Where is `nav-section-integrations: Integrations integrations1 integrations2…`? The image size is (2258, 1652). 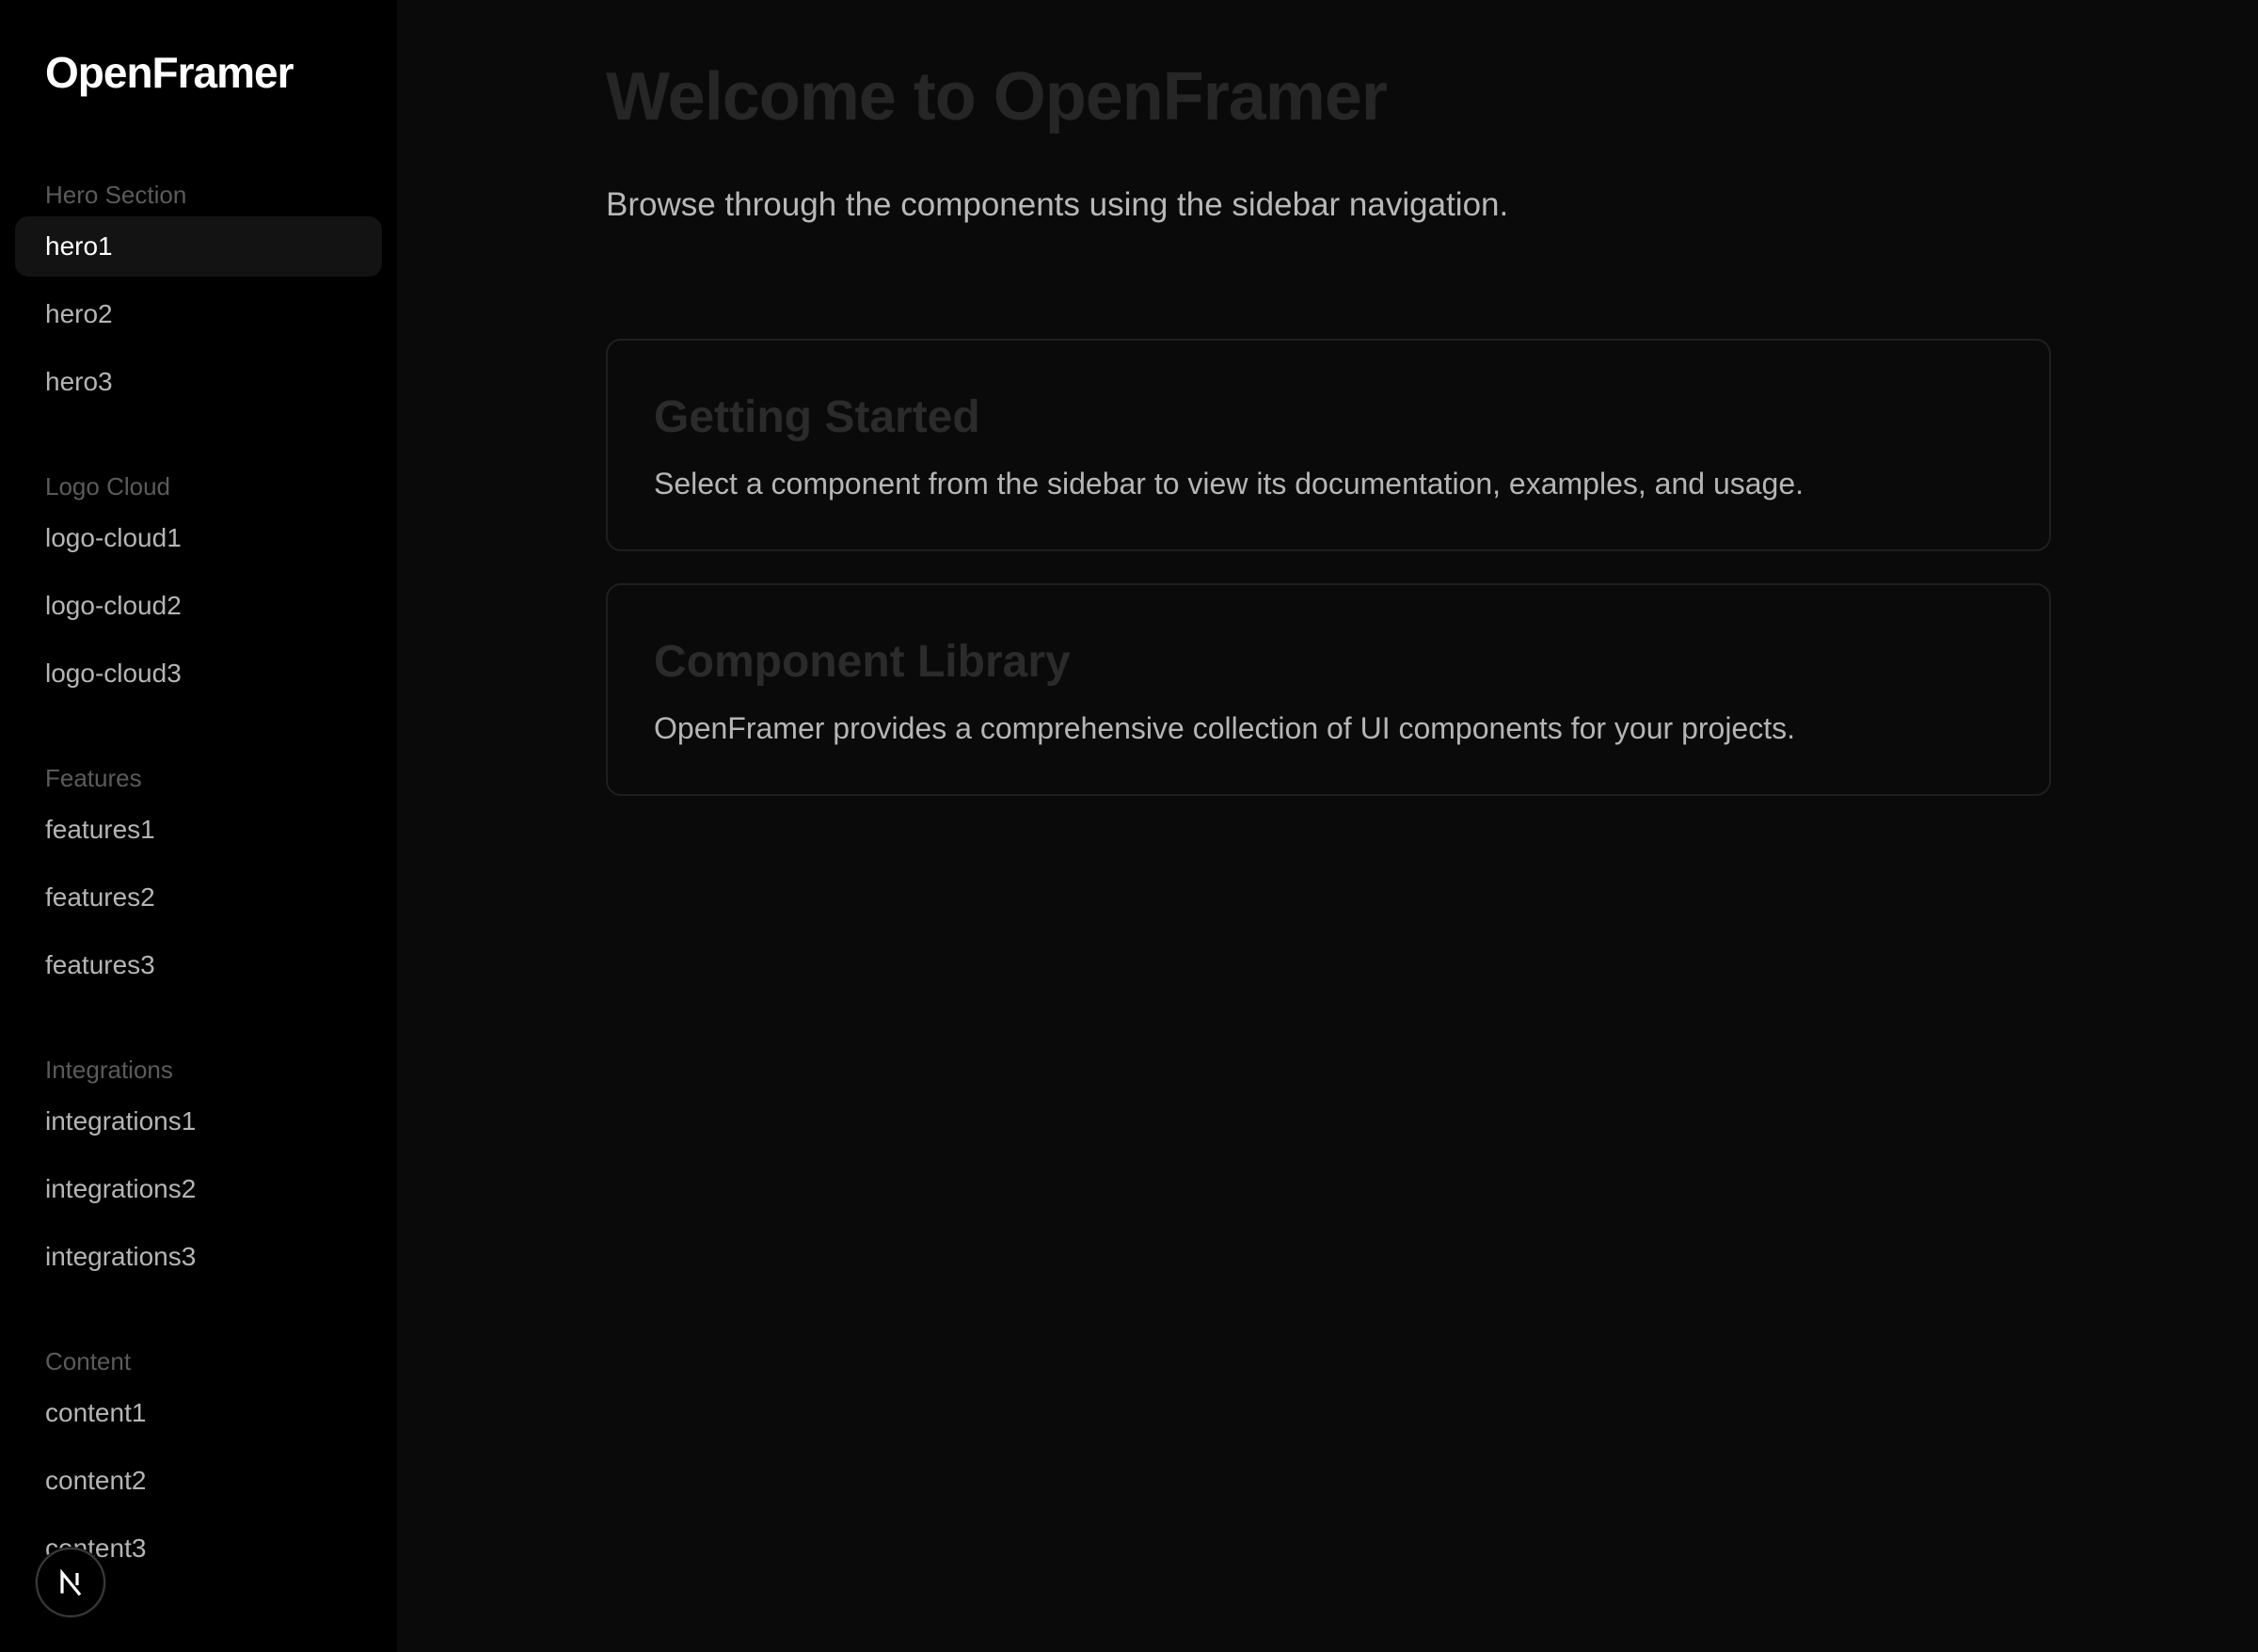
nav-section-integrations: Integrations integrations1 integrations2… is located at coordinates (198, 1170).